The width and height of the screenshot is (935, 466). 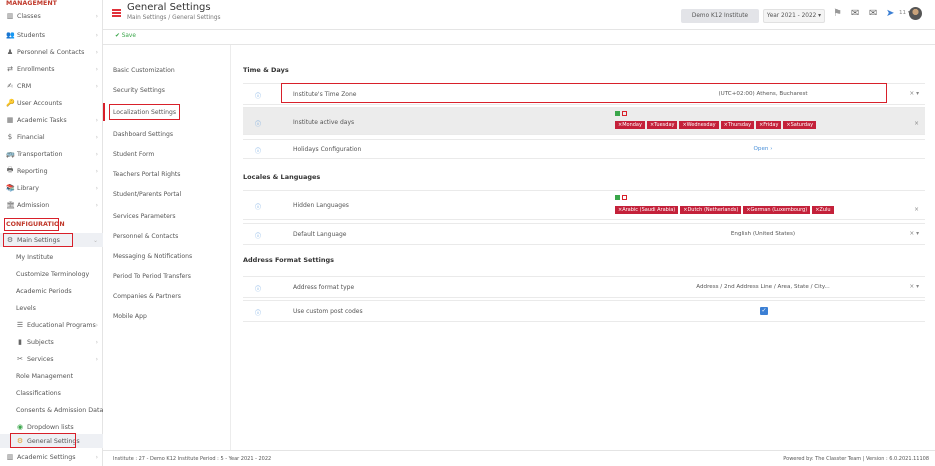 I want to click on sidebar-item-reporting: 🖶 Reporting ›, so click(x=51, y=171).